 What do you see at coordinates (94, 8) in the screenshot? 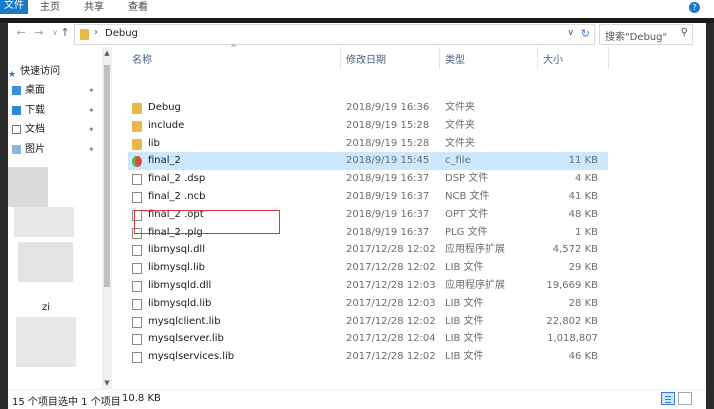
I see `tab-share: 共享` at bounding box center [94, 8].